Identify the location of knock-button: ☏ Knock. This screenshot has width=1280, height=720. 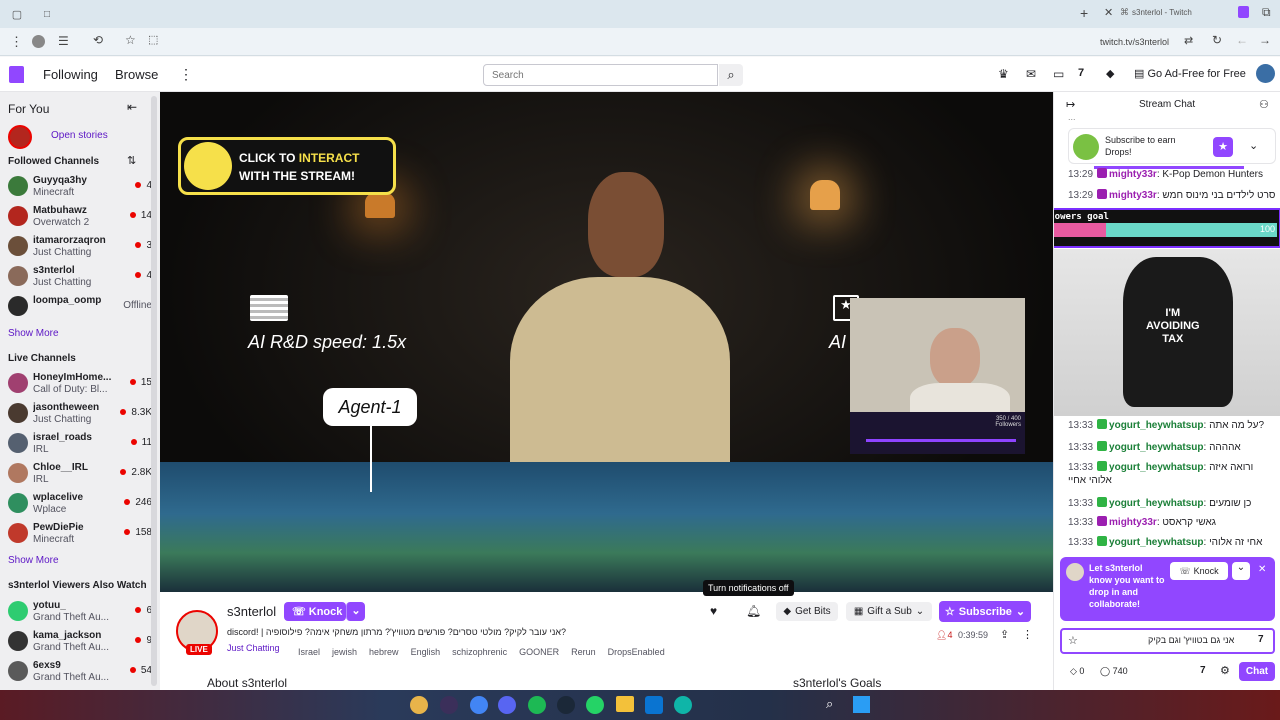
(315, 611).